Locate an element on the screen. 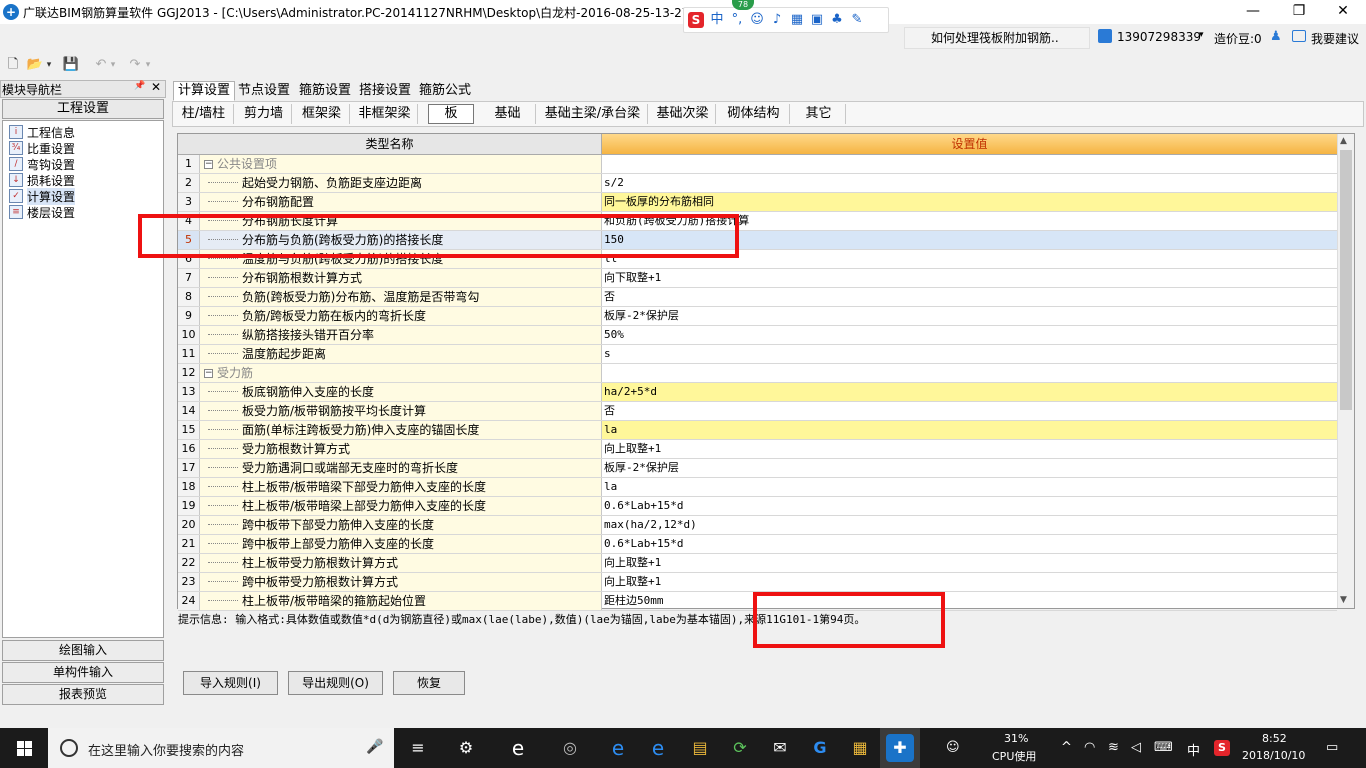 The width and height of the screenshot is (1366, 768). save-icon: 💾 is located at coordinates (71, 65).